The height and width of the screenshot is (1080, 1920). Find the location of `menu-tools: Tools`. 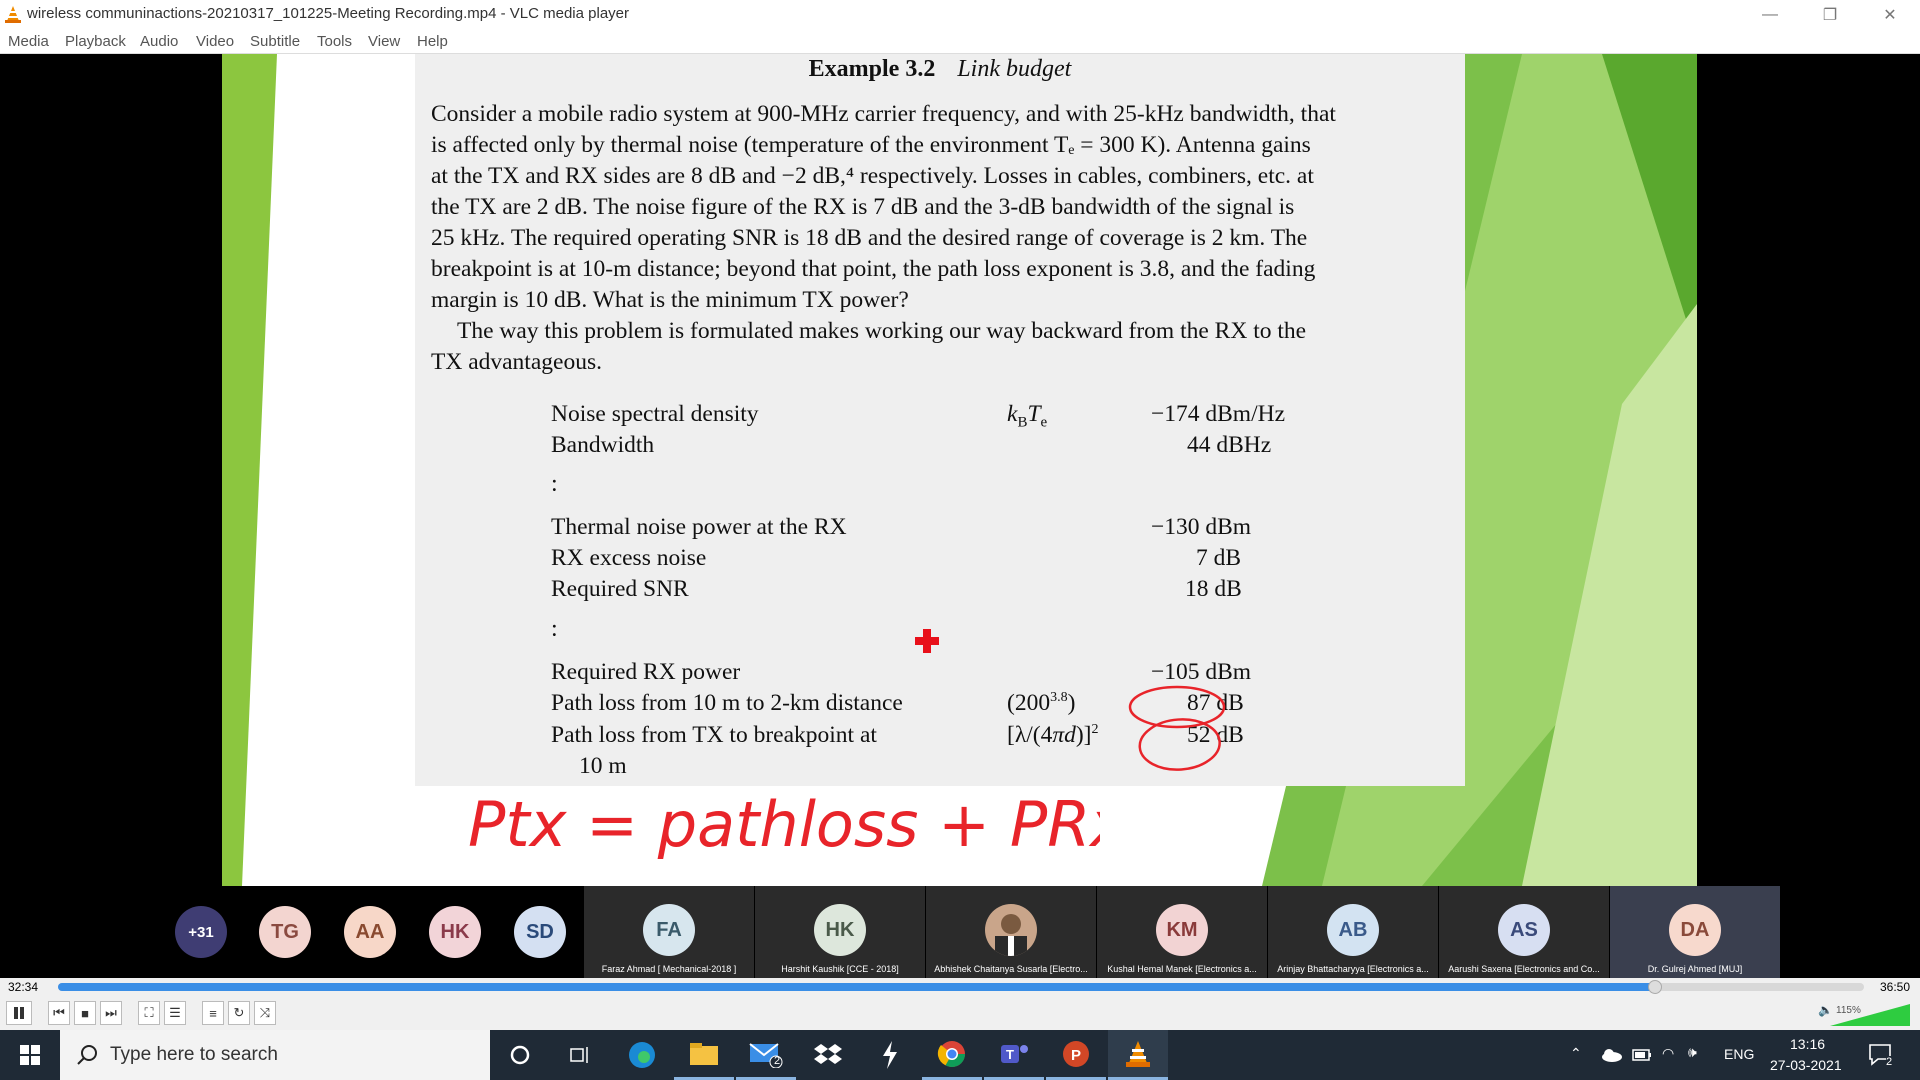

menu-tools: Tools is located at coordinates (334, 41).